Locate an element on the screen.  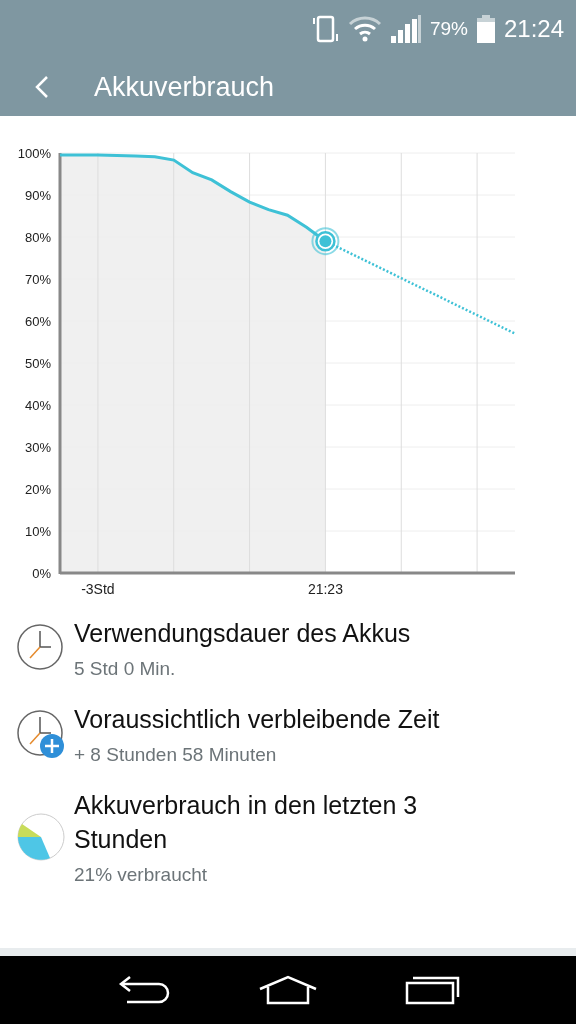
y-tick-label: 30% is located at coordinates (37, 447).